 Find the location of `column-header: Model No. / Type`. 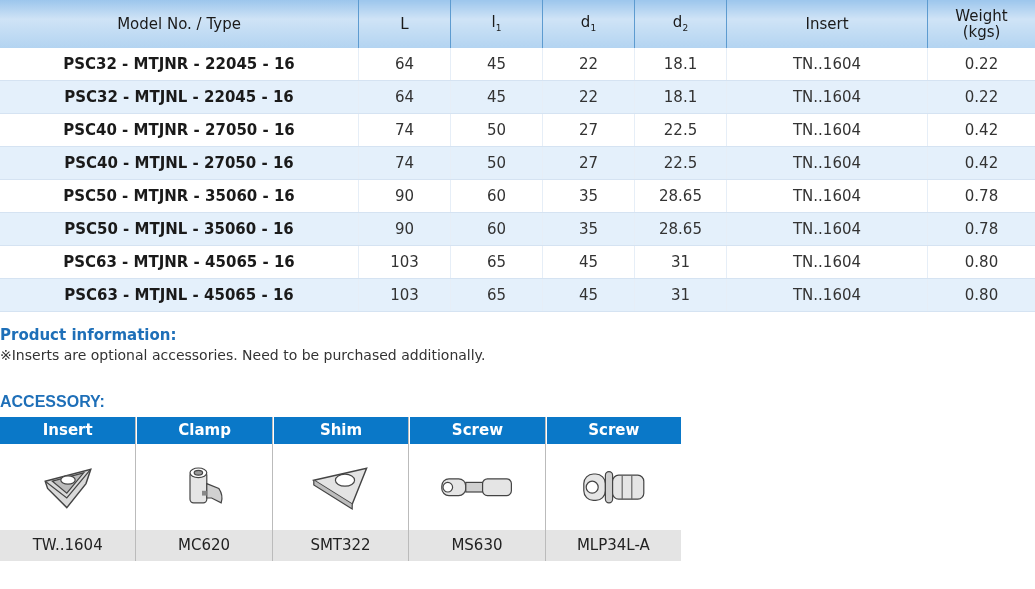

column-header: Model No. / Type is located at coordinates (179, 24).